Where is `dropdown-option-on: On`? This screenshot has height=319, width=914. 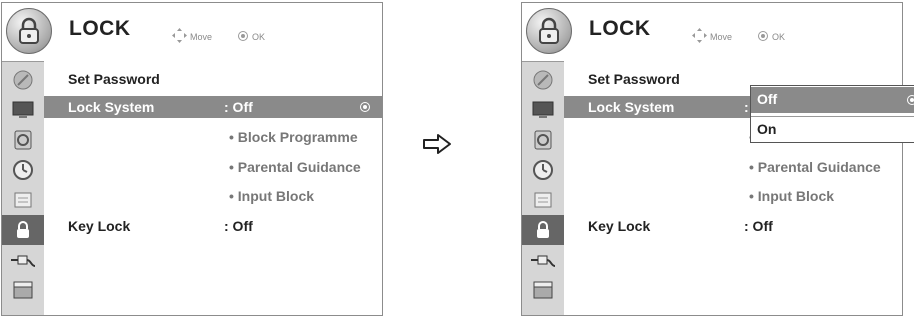
dropdown-option-on: On is located at coordinates (832, 129).